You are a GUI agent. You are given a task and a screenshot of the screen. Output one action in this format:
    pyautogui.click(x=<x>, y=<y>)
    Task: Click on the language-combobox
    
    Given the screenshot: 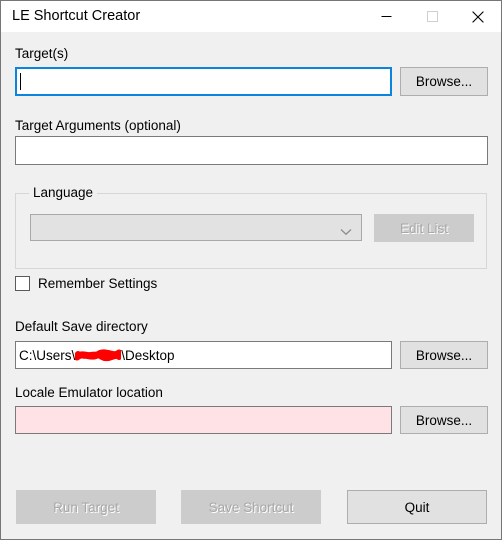 What is the action you would take?
    pyautogui.click(x=196, y=227)
    